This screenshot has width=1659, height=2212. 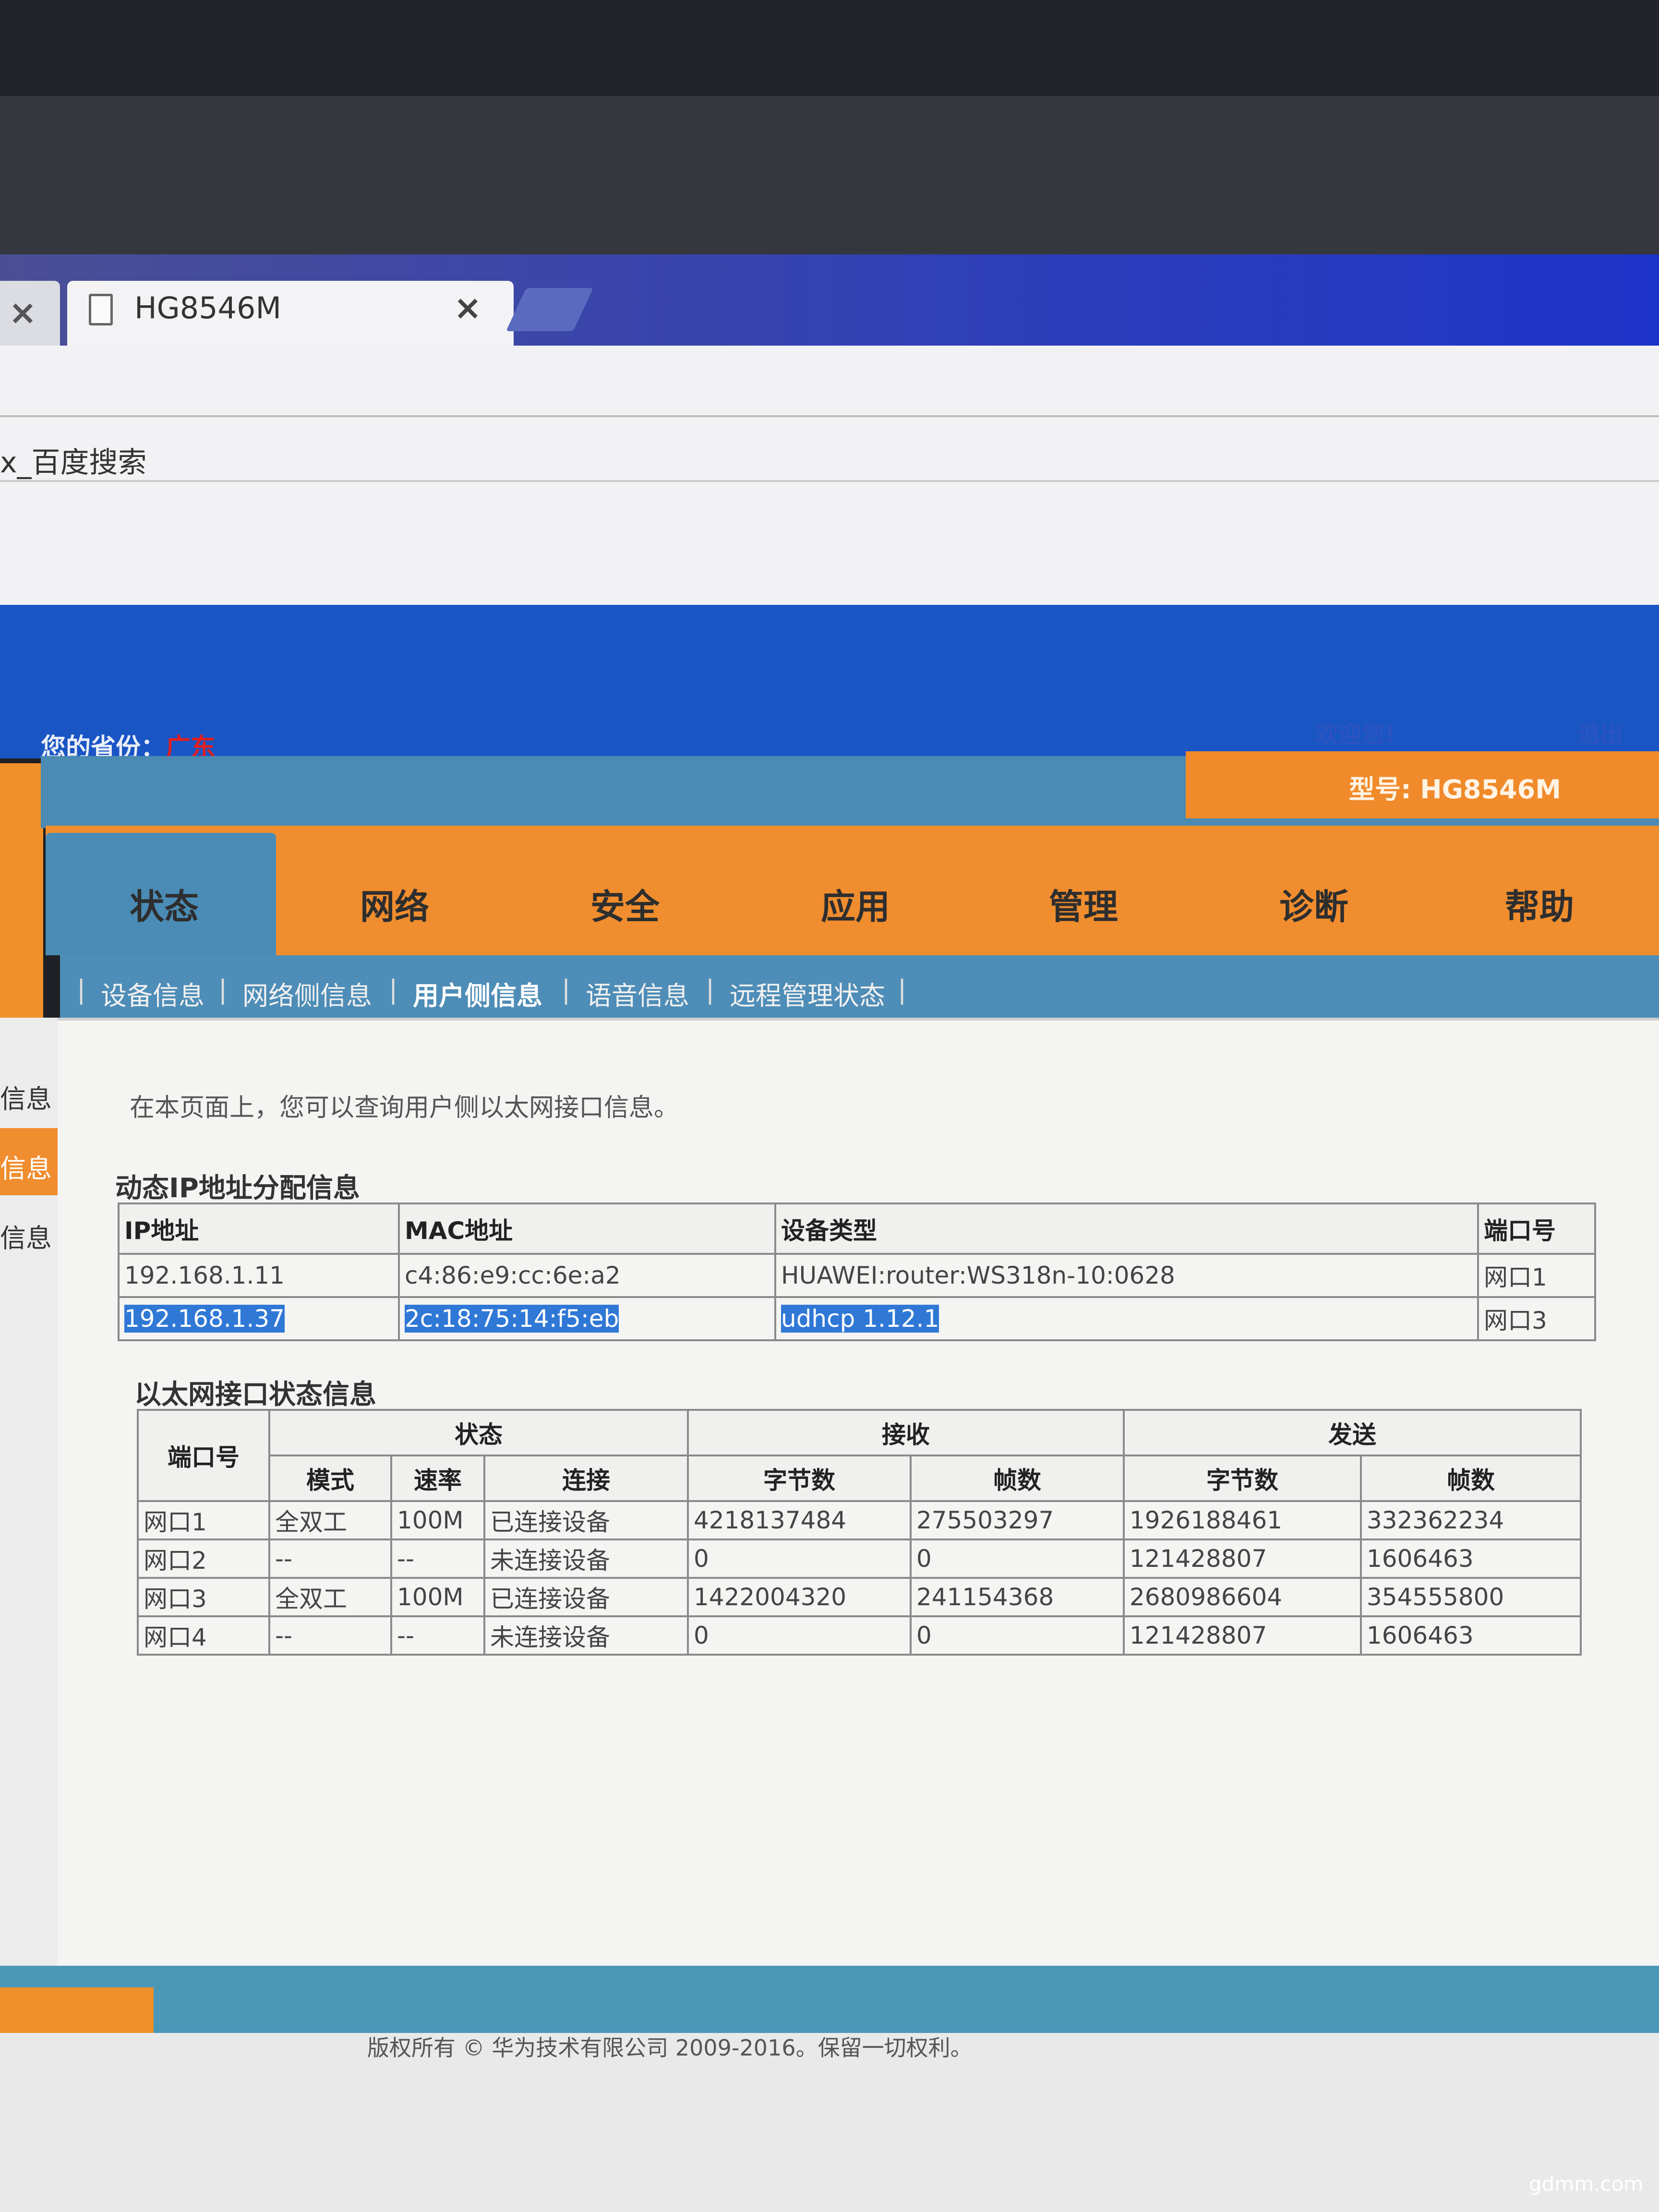 I want to click on ethernet-section-title: 以太网接口状态信息, so click(x=255, y=1394).